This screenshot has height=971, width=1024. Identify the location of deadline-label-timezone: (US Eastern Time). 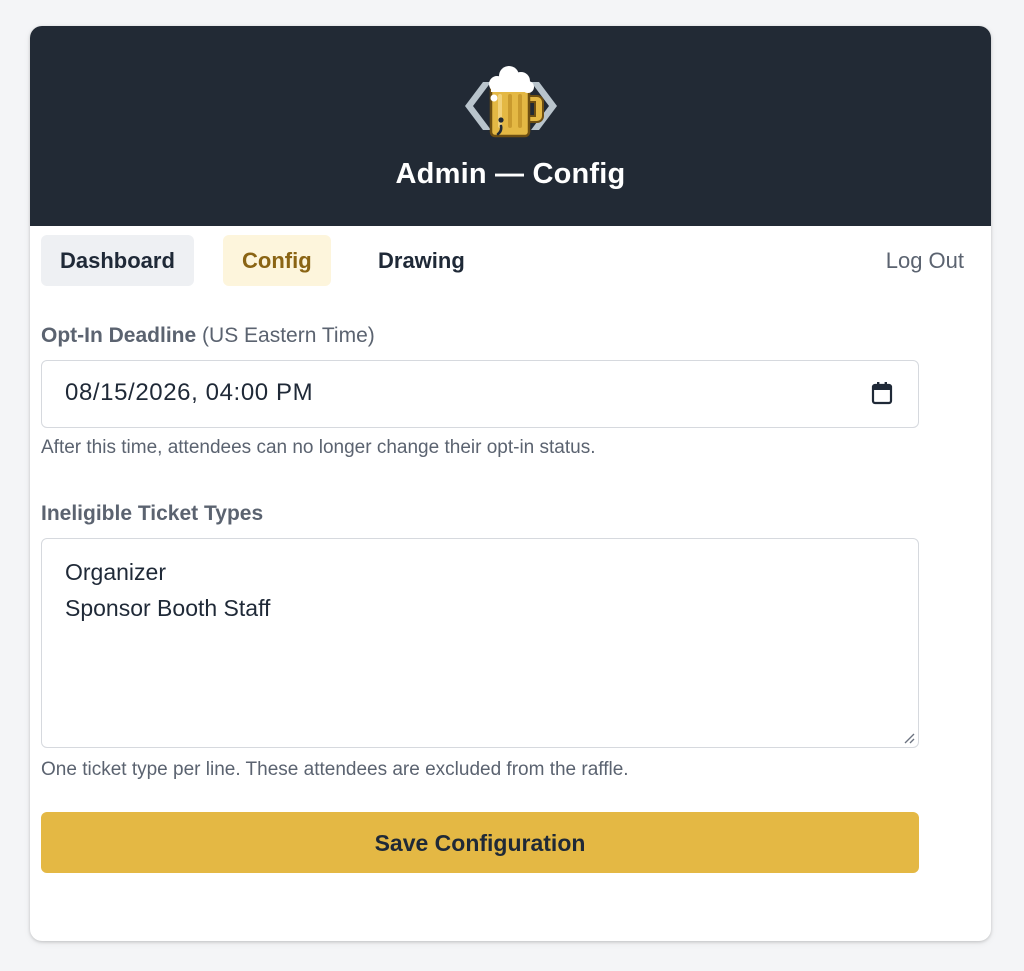
(288, 335).